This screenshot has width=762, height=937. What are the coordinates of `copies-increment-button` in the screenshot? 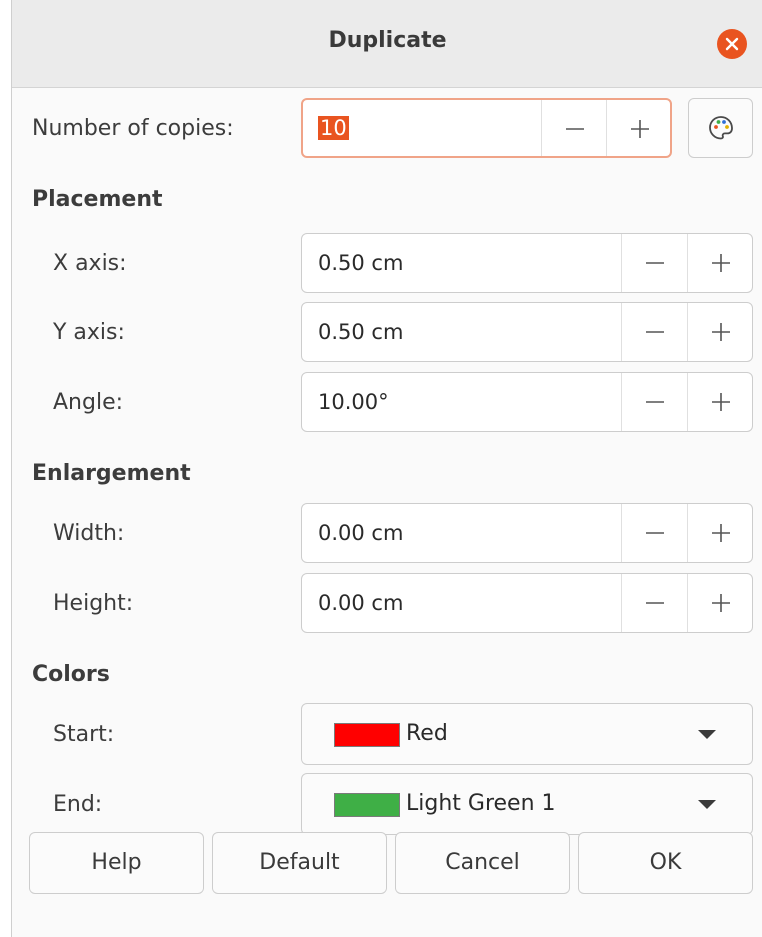 It's located at (639, 128).